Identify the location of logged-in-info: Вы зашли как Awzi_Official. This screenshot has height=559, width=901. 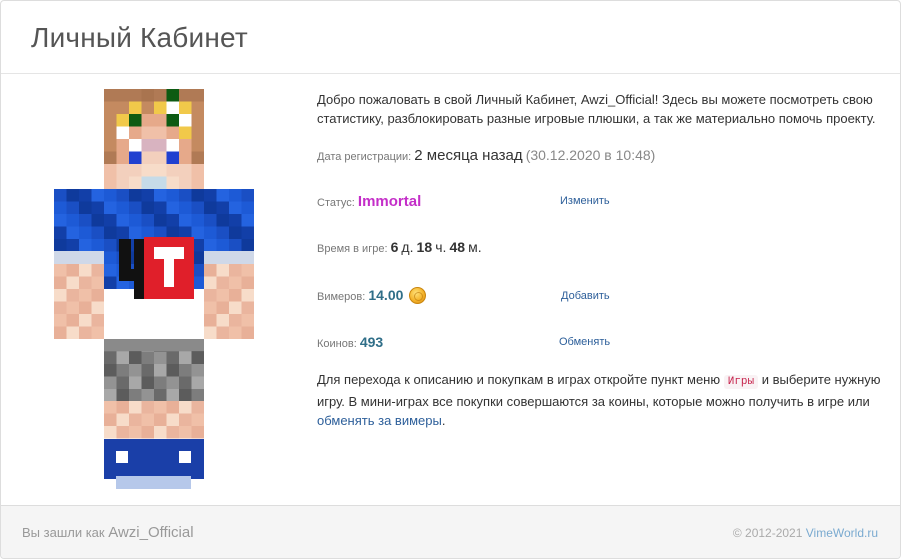
(108, 532).